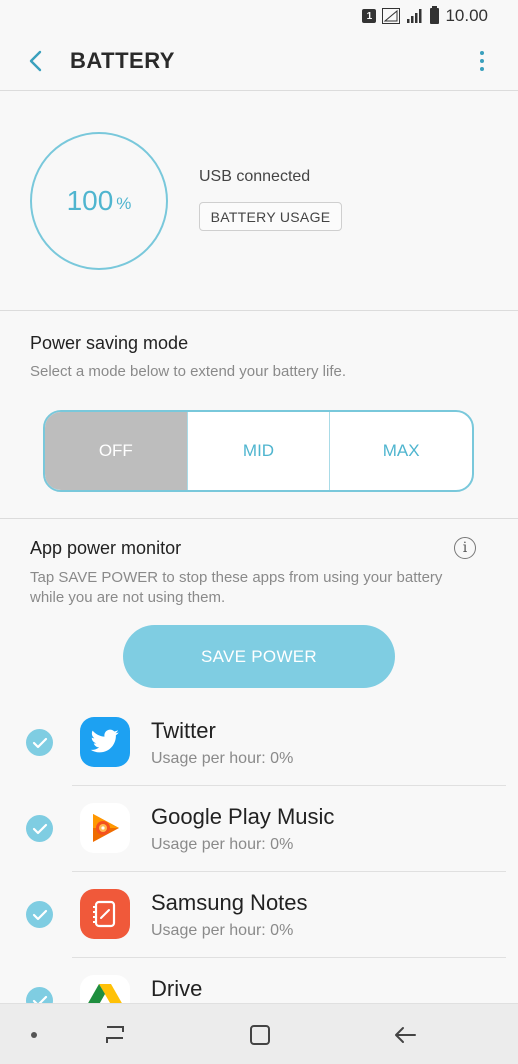  I want to click on more-options-button, so click(482, 61).